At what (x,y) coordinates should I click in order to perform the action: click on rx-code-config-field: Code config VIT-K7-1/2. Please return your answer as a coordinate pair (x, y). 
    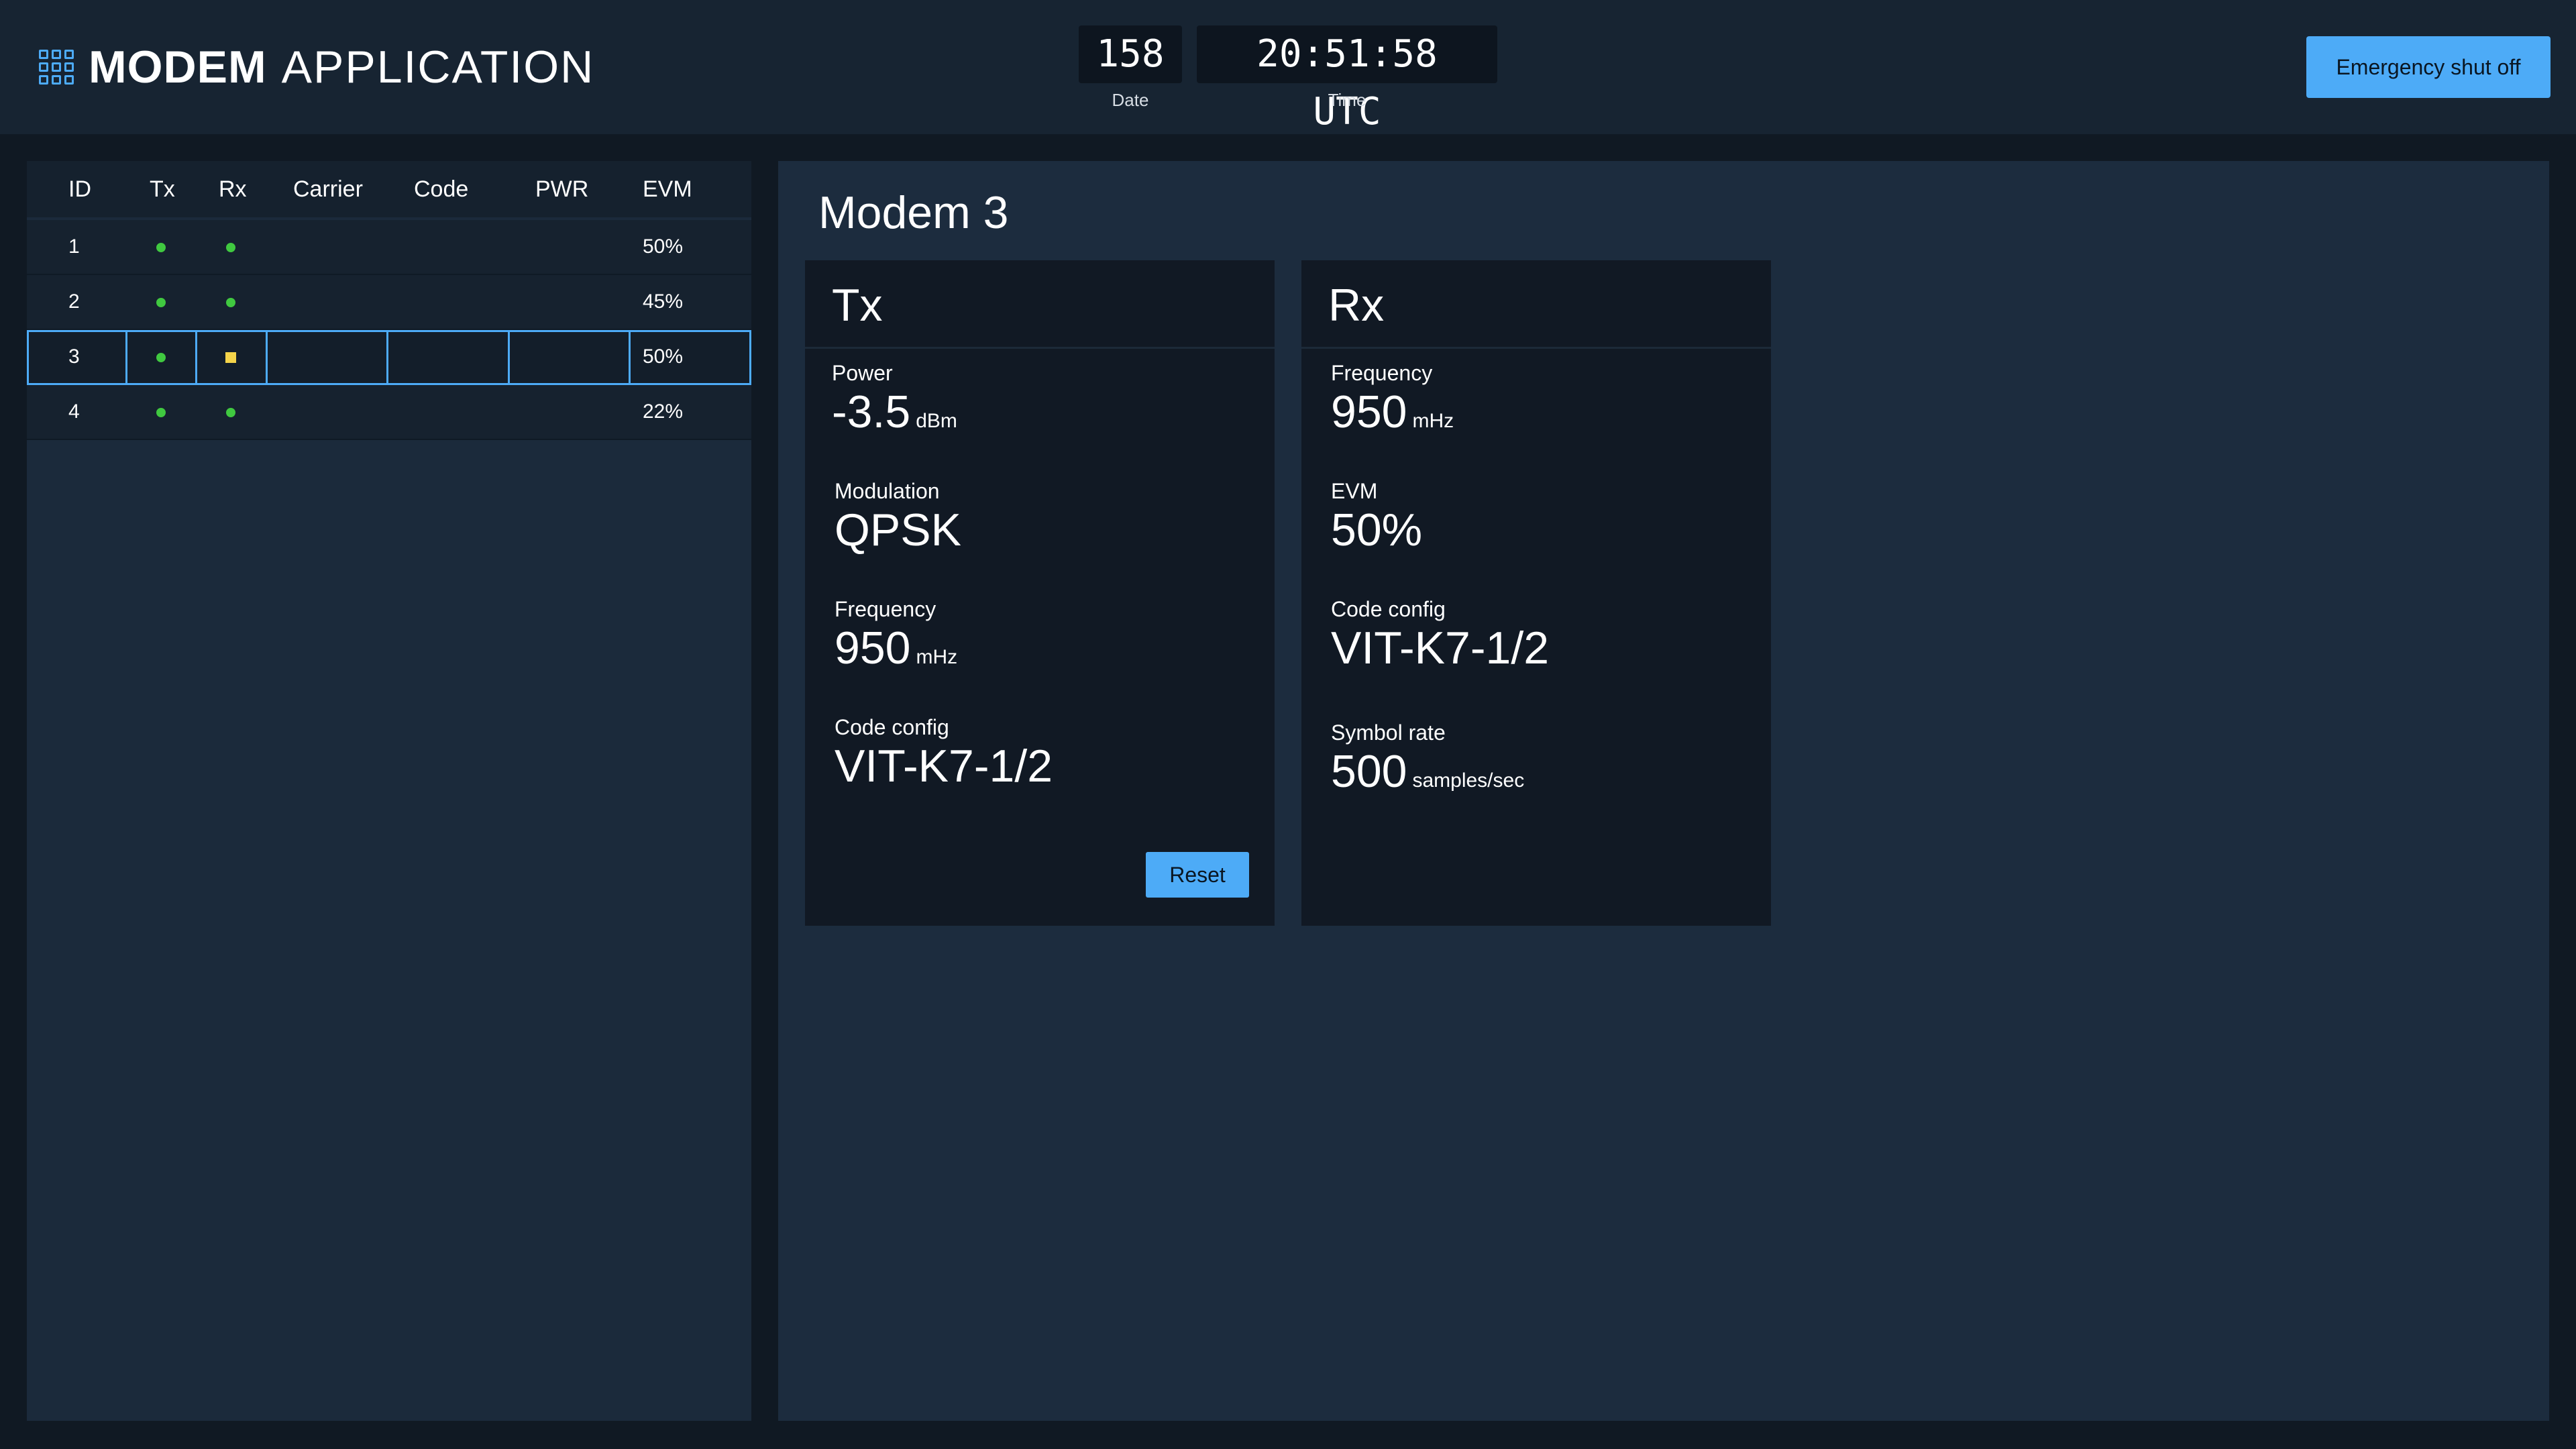
    Looking at the image, I should click on (1440, 635).